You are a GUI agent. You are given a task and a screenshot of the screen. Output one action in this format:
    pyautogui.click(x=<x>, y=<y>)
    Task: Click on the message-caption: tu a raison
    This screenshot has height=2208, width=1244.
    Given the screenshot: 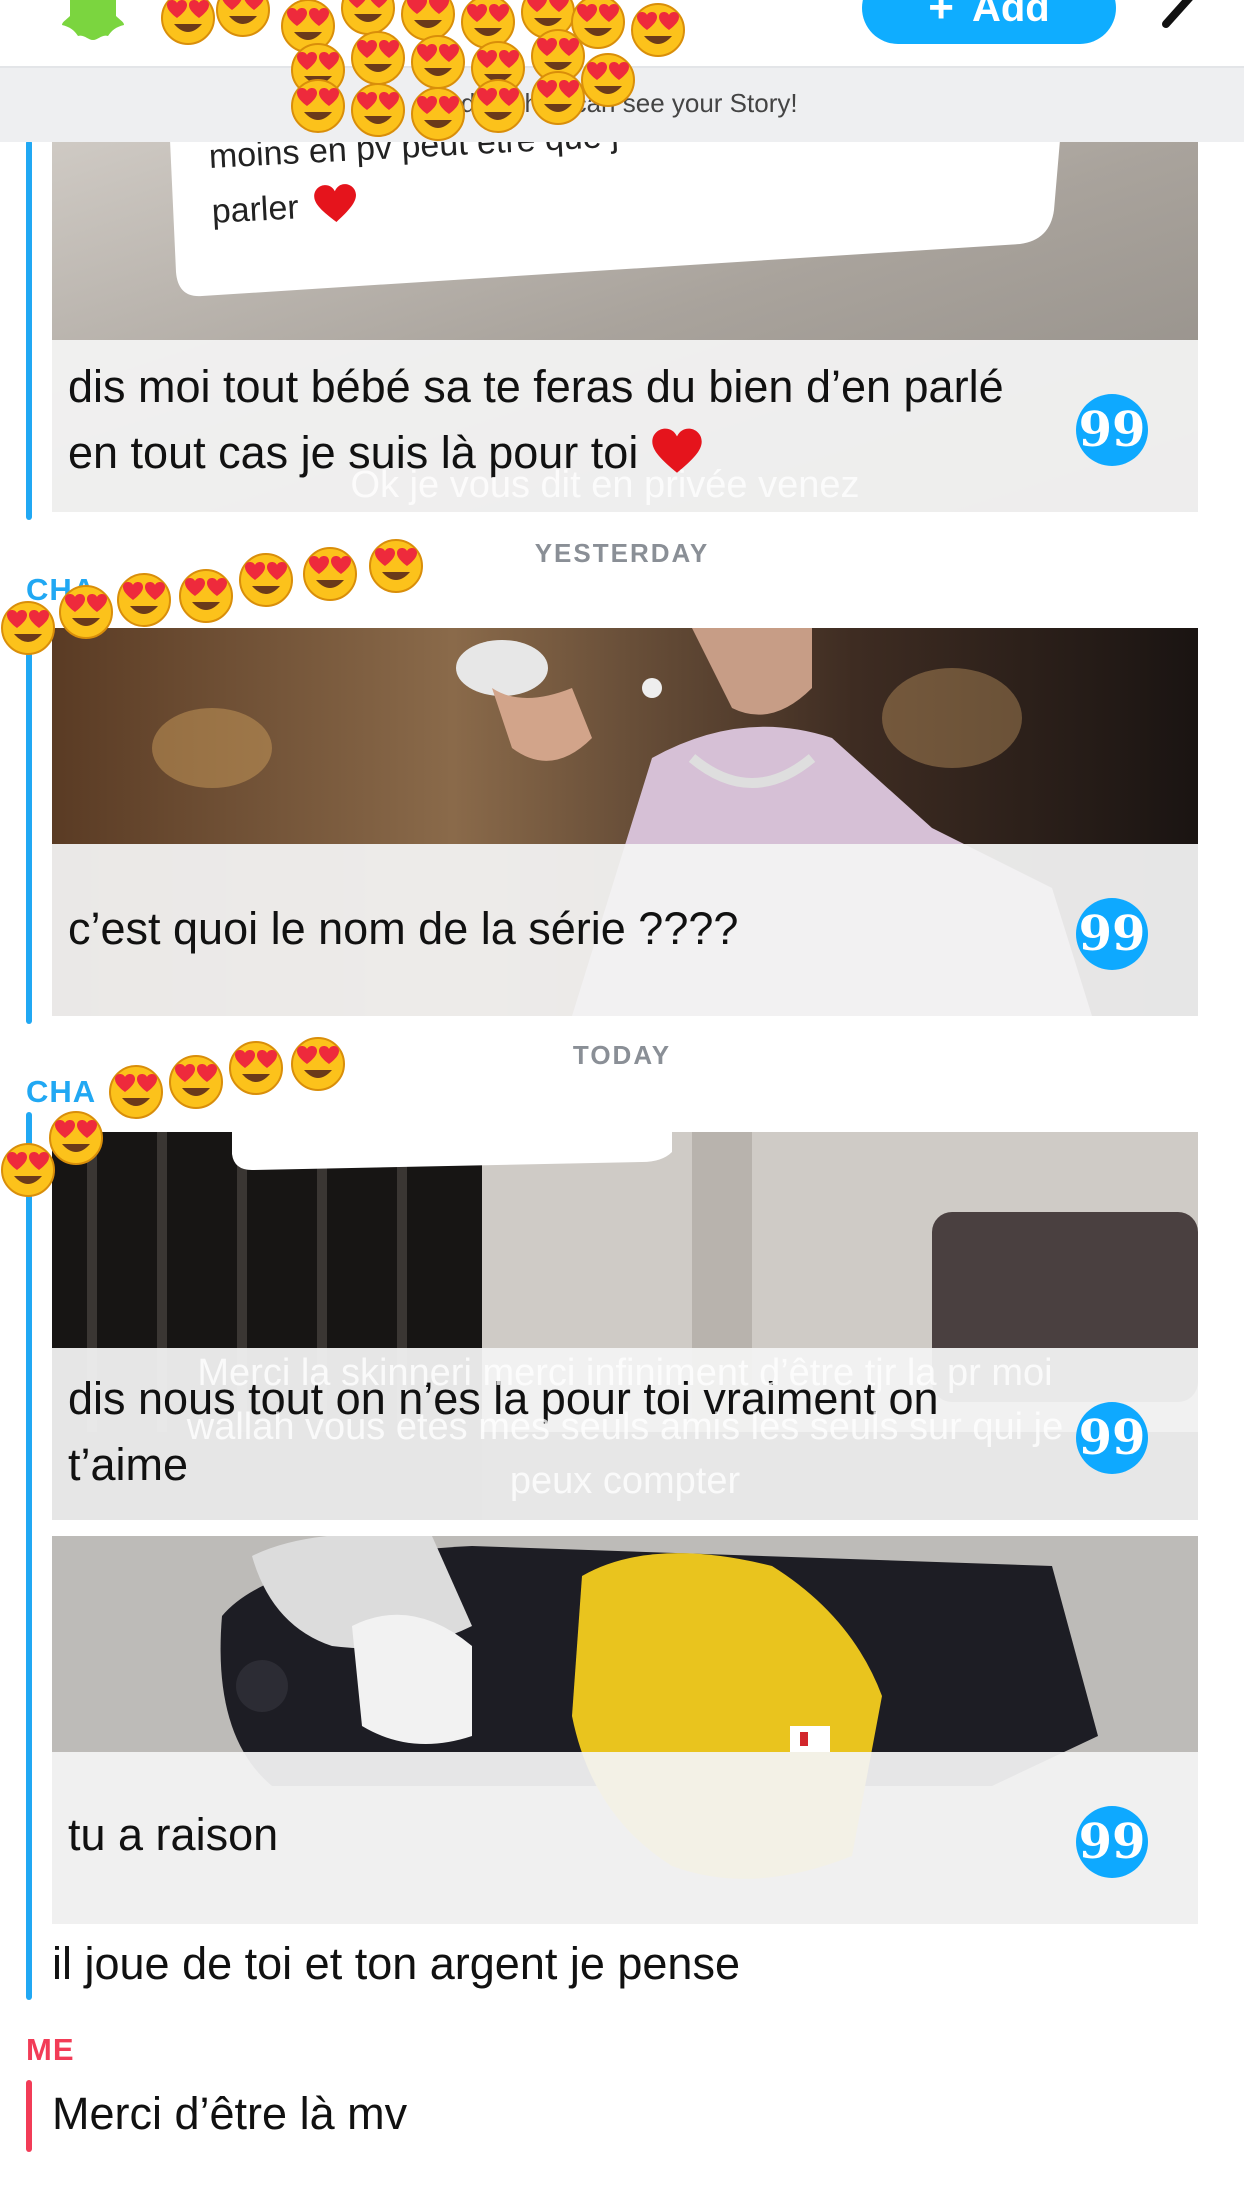 What is the action you would take?
    pyautogui.click(x=173, y=1834)
    